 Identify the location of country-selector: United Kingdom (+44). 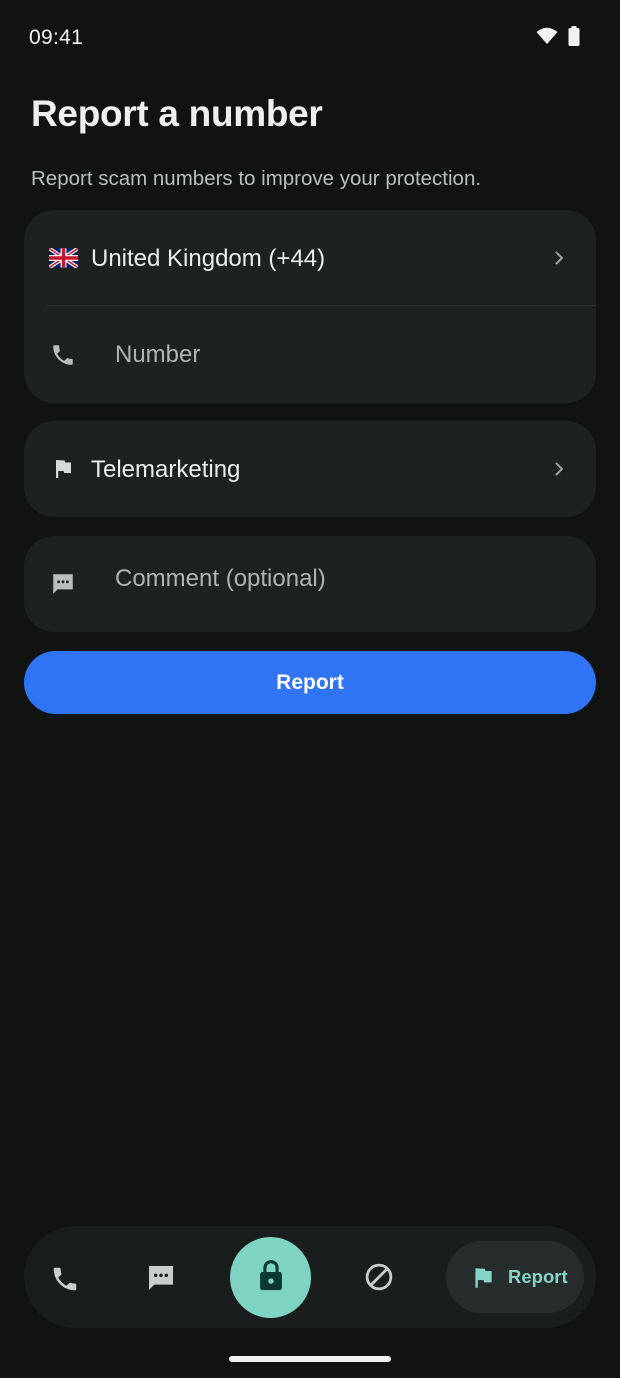
(310, 258).